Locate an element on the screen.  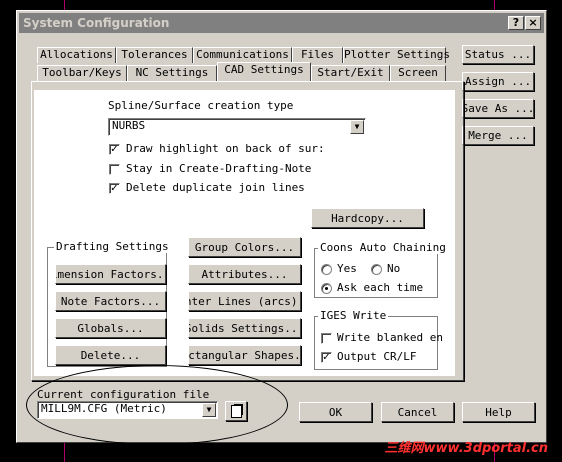
ok-button: OK is located at coordinates (335, 412).